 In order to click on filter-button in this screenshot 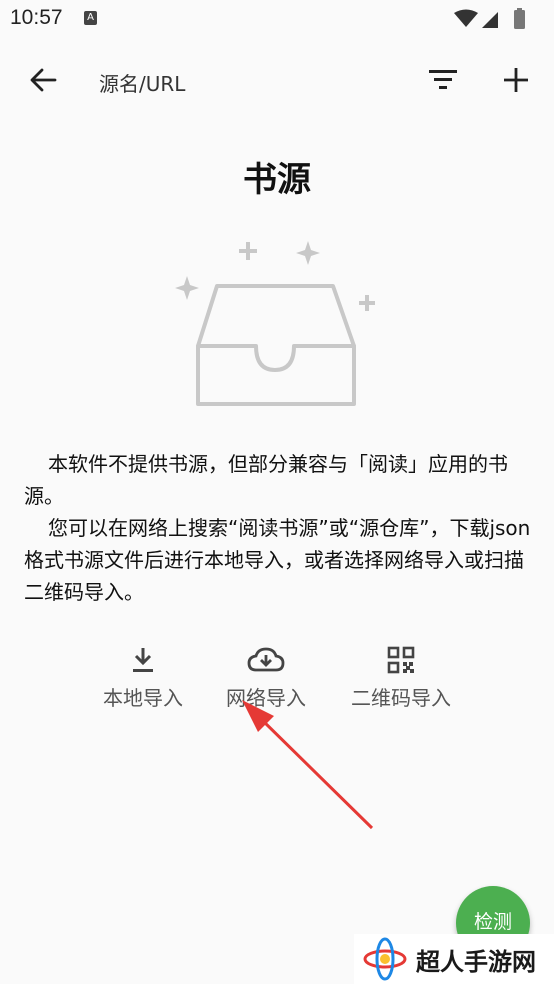, I will do `click(443, 80)`.